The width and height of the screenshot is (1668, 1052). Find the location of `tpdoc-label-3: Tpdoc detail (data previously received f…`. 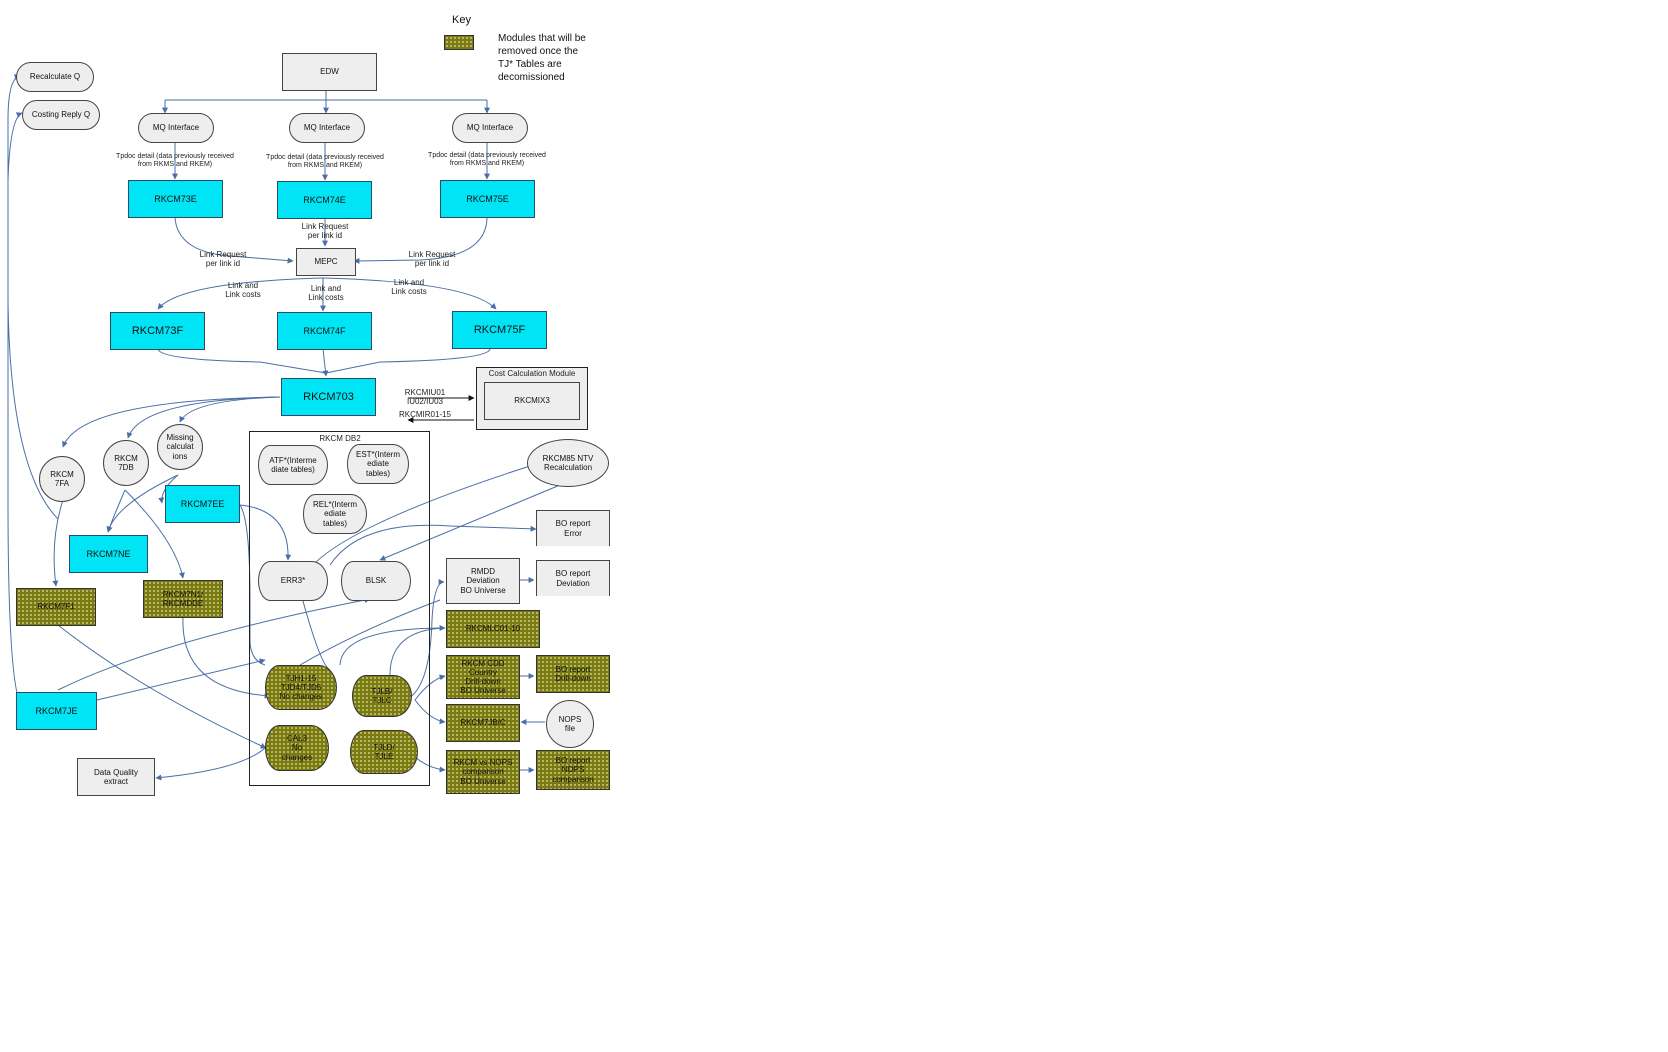

tpdoc-label-3: Tpdoc detail (data previously received f… is located at coordinates (487, 160).